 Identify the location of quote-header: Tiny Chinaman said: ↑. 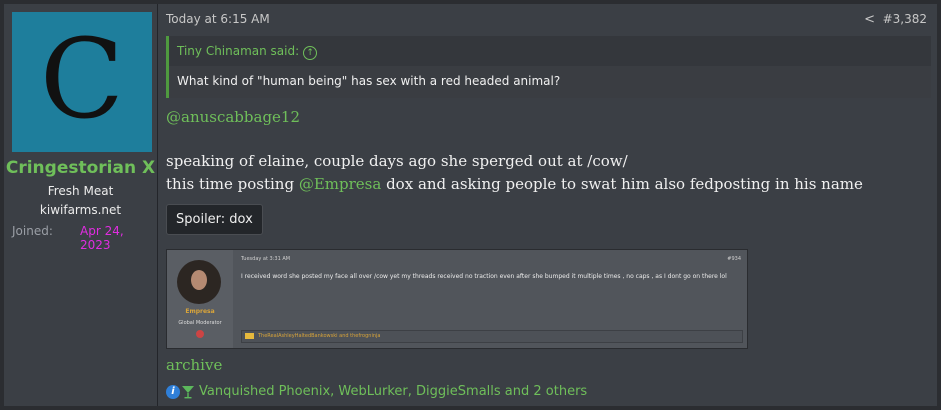
(247, 52).